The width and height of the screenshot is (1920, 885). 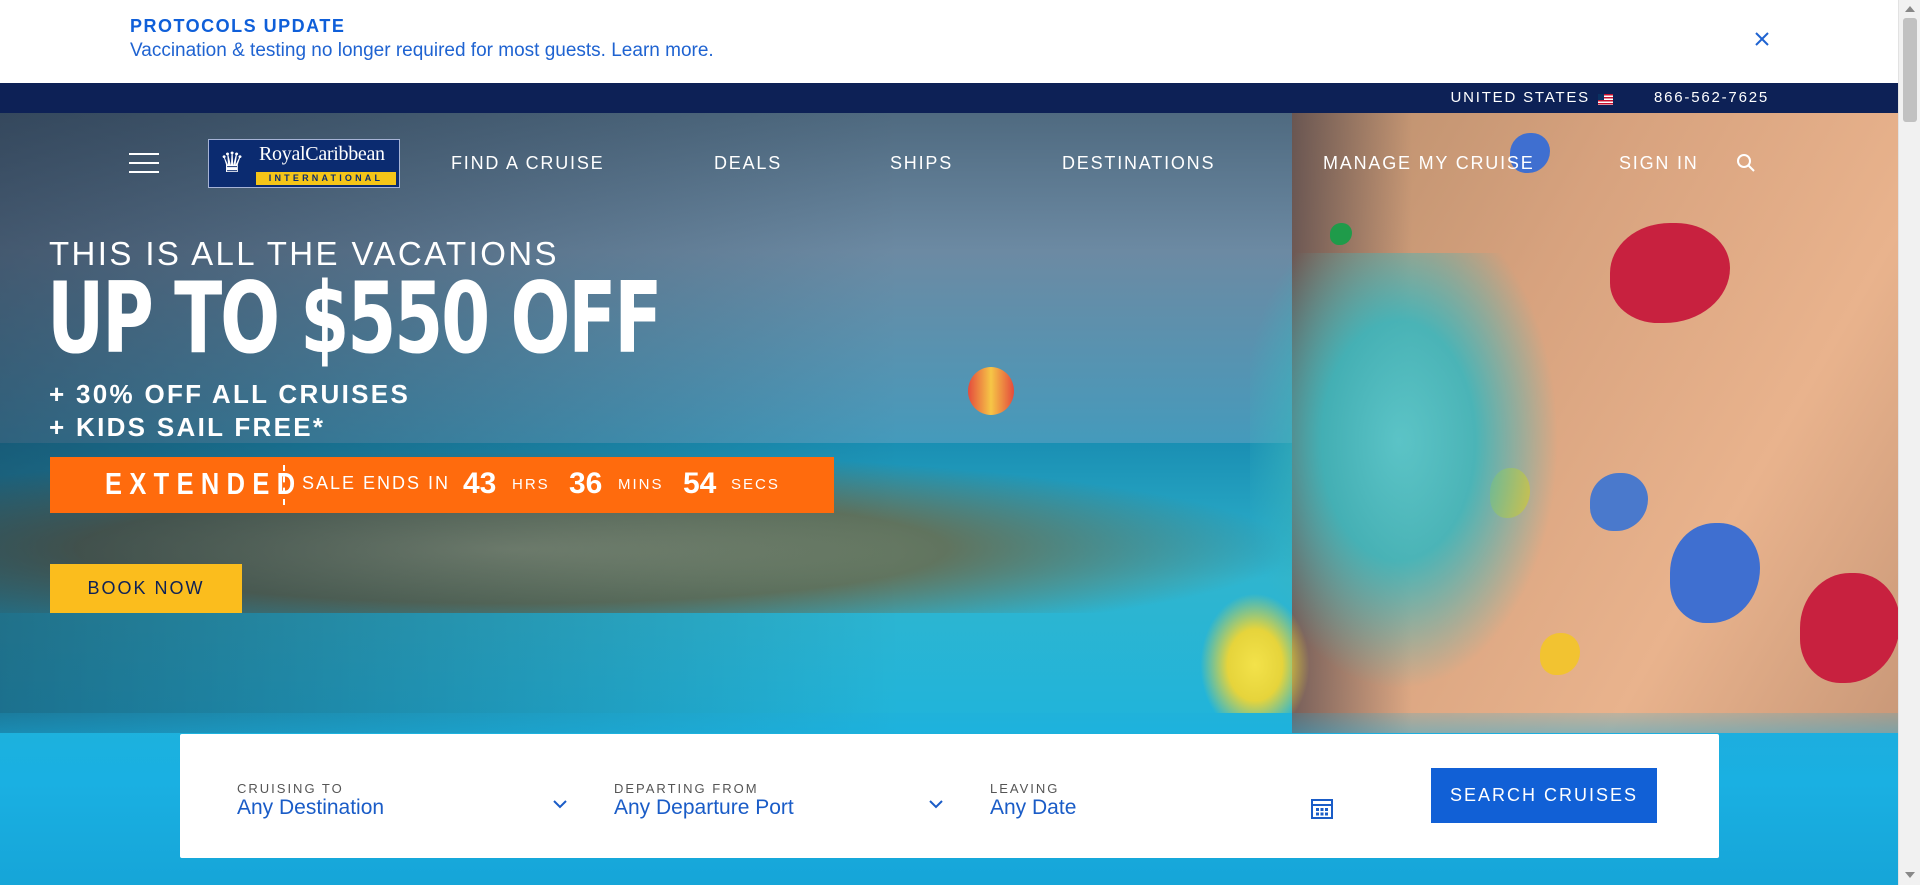 What do you see at coordinates (187, 427) in the screenshot?
I see `promo-line-2: + KIDS SAIL FREE*` at bounding box center [187, 427].